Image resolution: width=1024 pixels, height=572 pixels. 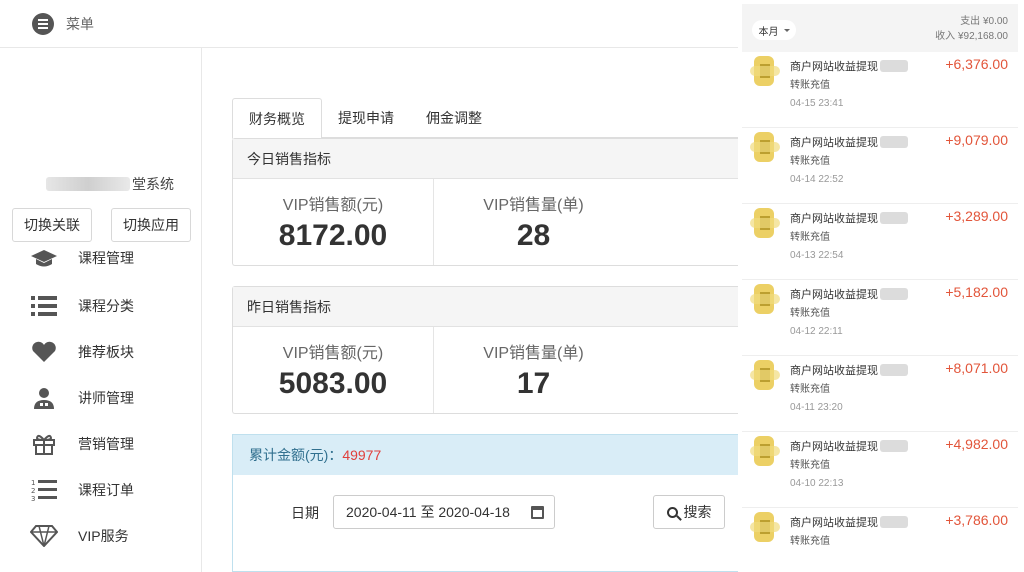 What do you see at coordinates (816, 331) in the screenshot?
I see `transaction-date: 04-12 22:11` at bounding box center [816, 331].